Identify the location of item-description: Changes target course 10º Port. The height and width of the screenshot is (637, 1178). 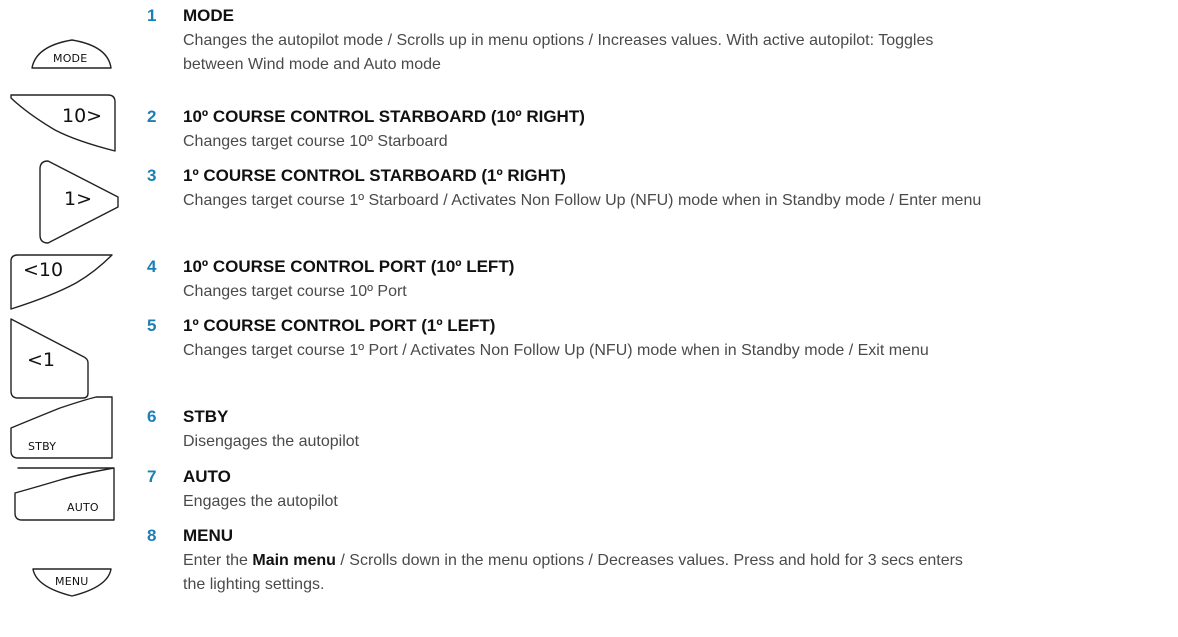
(295, 291).